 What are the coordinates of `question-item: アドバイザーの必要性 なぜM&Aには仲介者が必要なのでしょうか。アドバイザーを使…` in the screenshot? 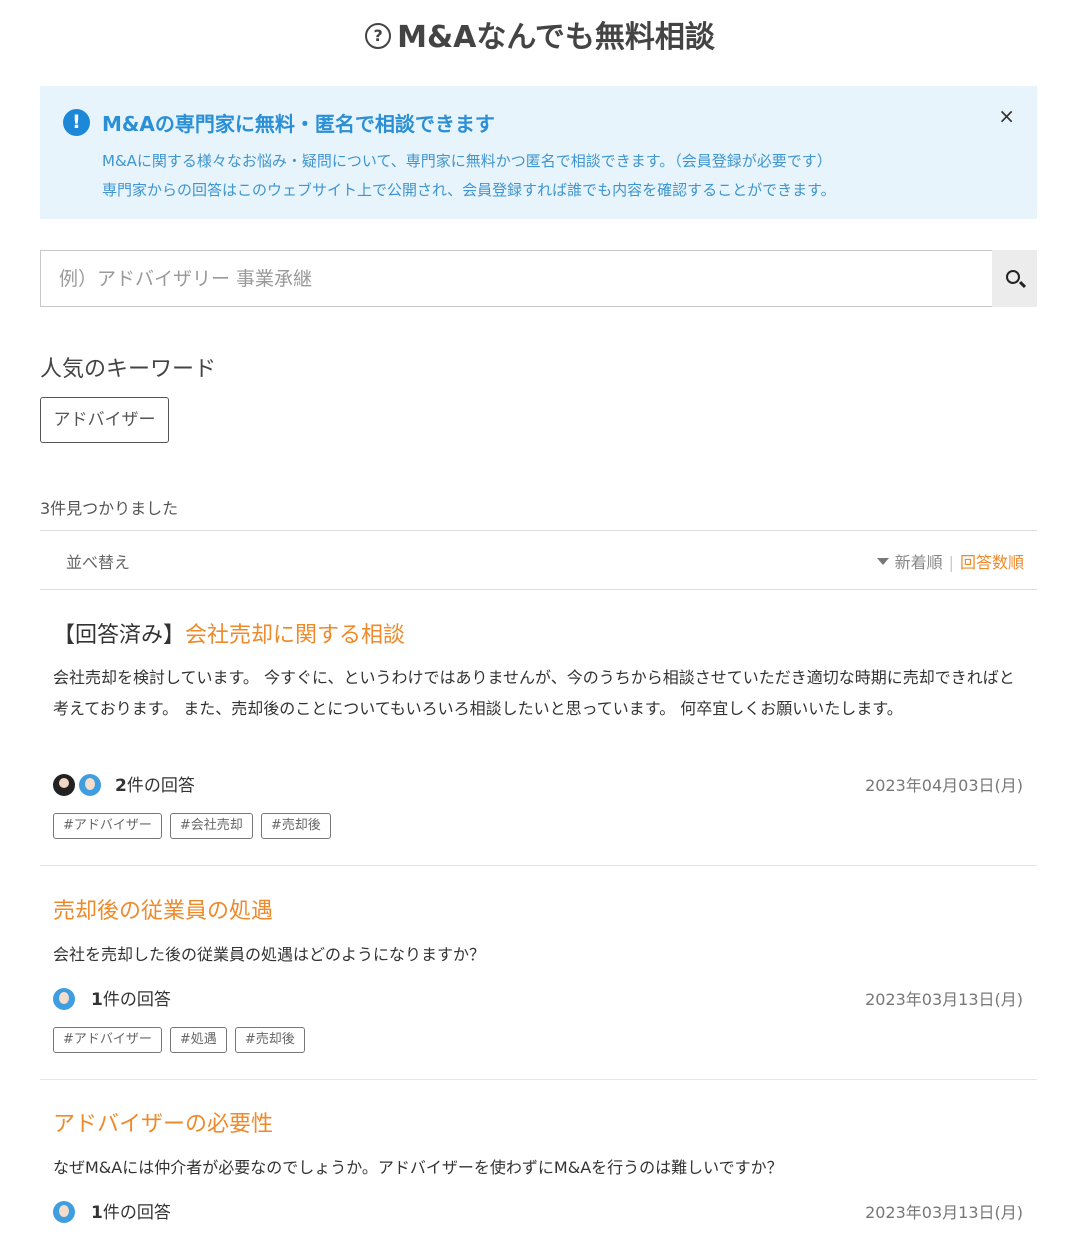 It's located at (538, 1160).